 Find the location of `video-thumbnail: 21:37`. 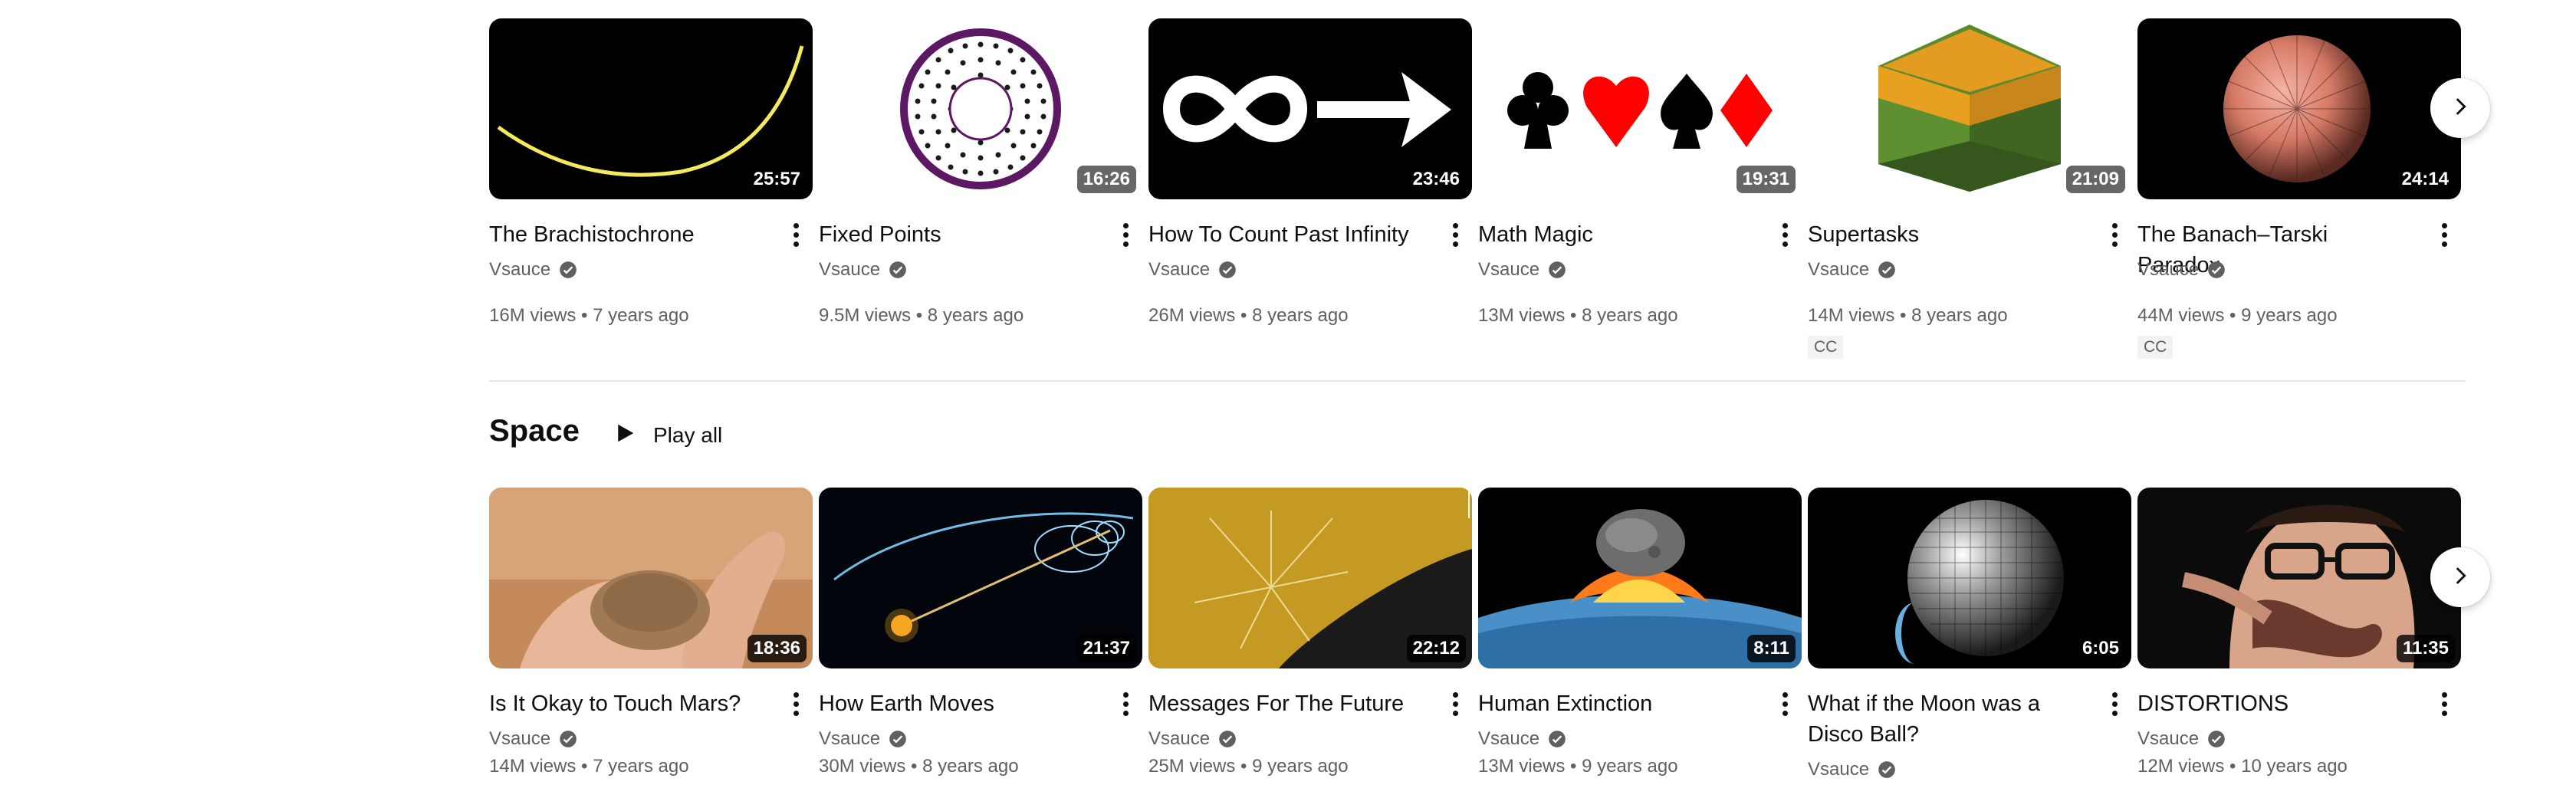

video-thumbnail: 21:37 is located at coordinates (981, 578).